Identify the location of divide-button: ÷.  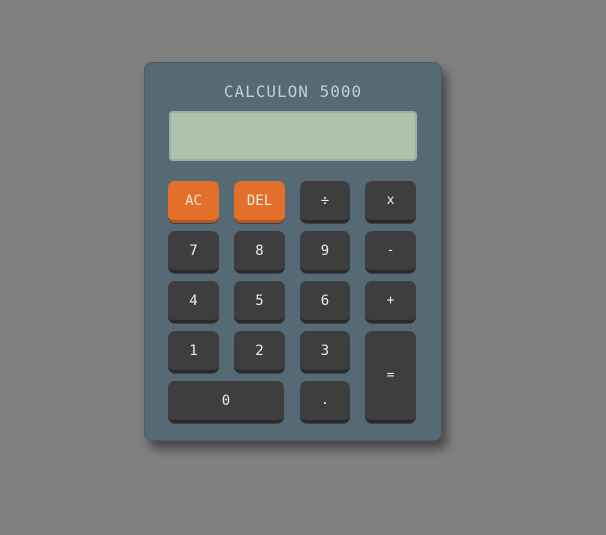
(325, 202).